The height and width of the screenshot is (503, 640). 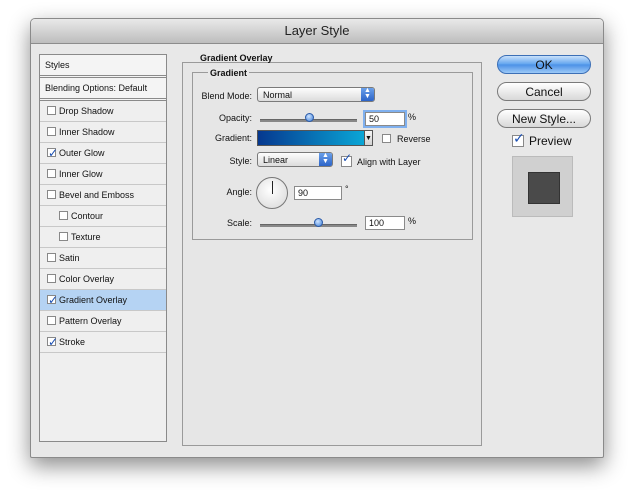 I want to click on gradient-swatch, so click(x=311, y=138).